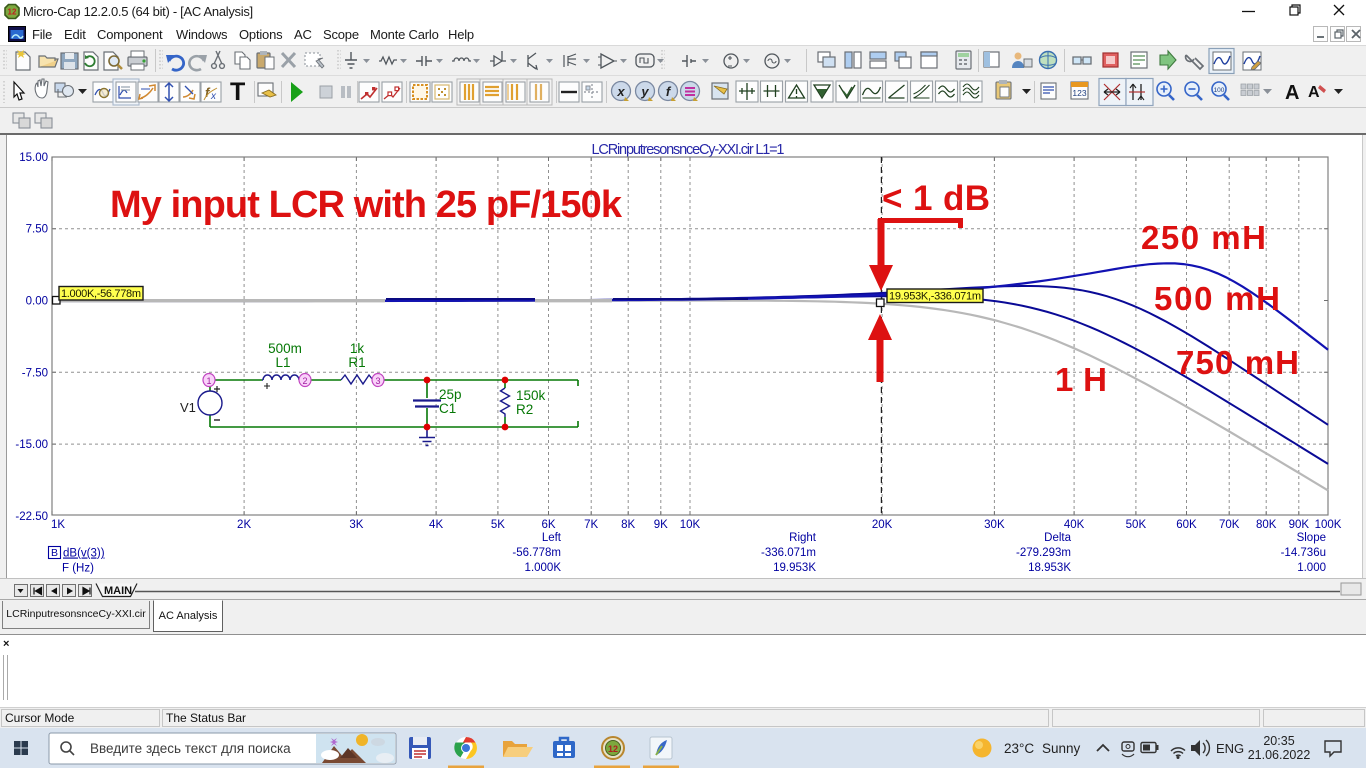  I want to click on svg-text: 2, so click(304, 381).